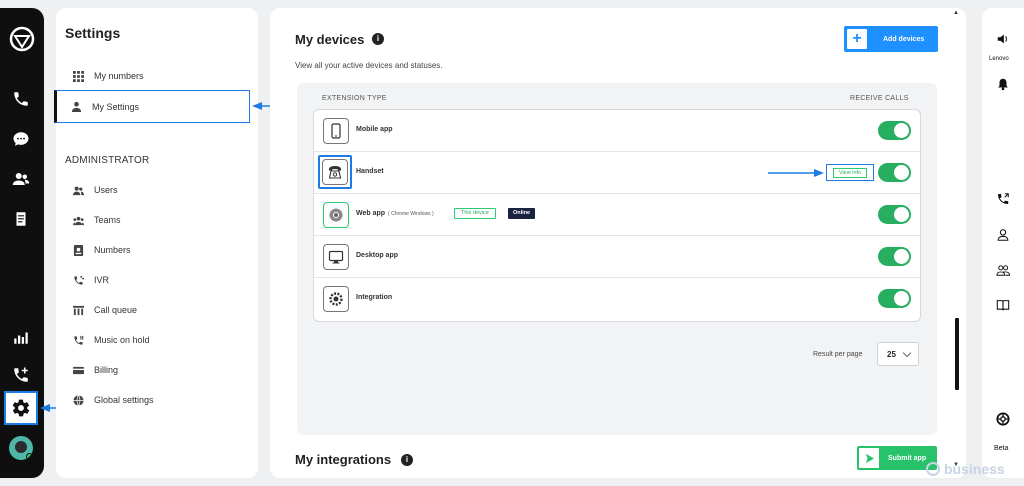 This screenshot has width=1024, height=486. Describe the element at coordinates (21, 337) in the screenshot. I see `analytics-icon` at that location.